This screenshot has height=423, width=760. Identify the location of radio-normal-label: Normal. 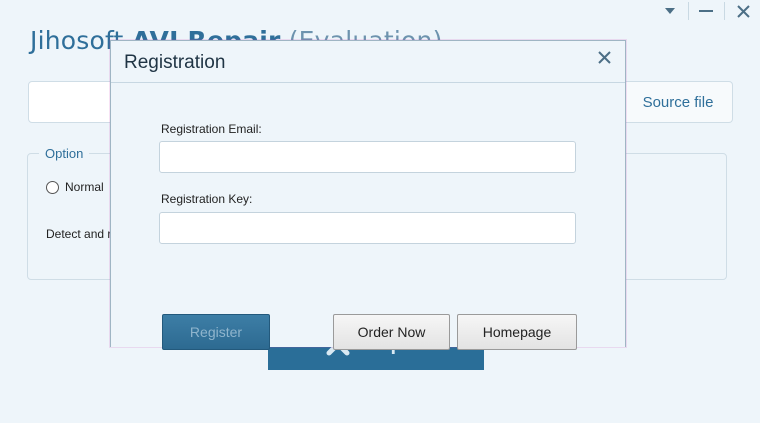
(84, 187).